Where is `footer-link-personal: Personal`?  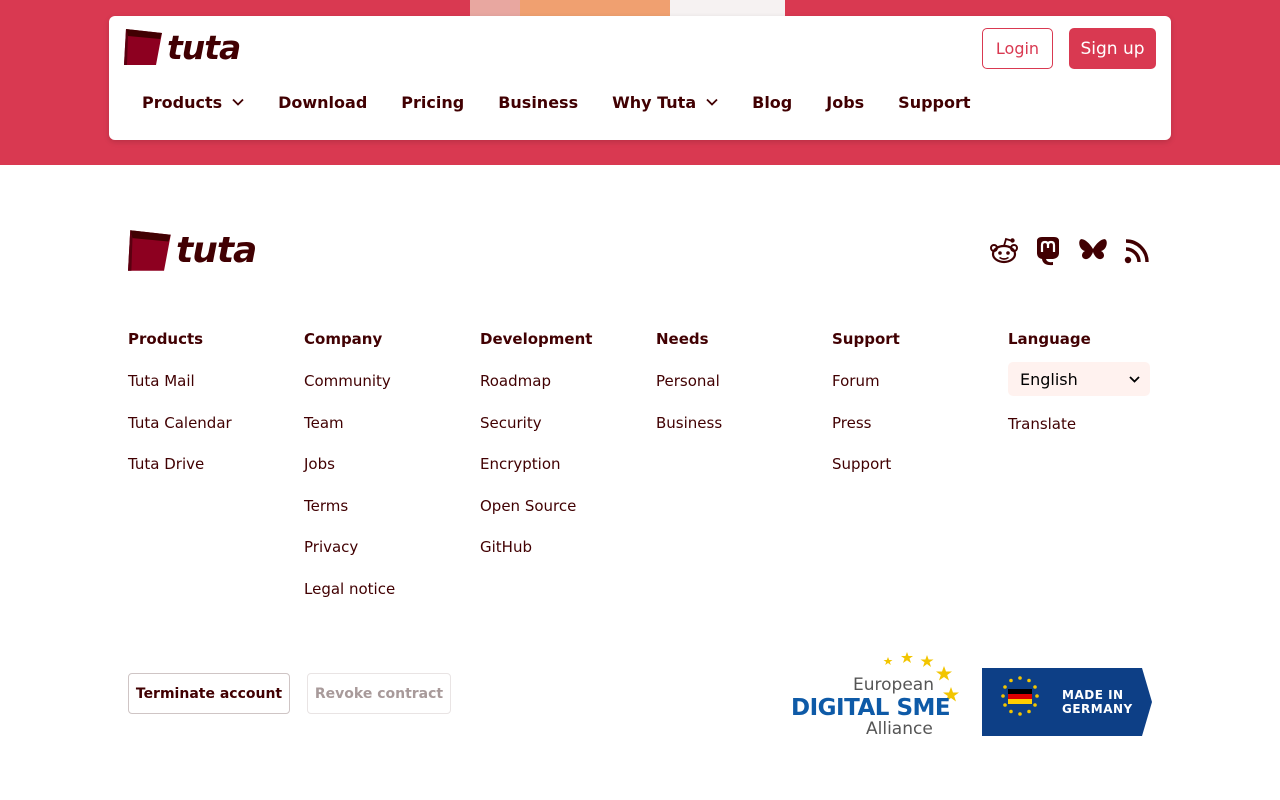 footer-link-personal: Personal is located at coordinates (741, 382).